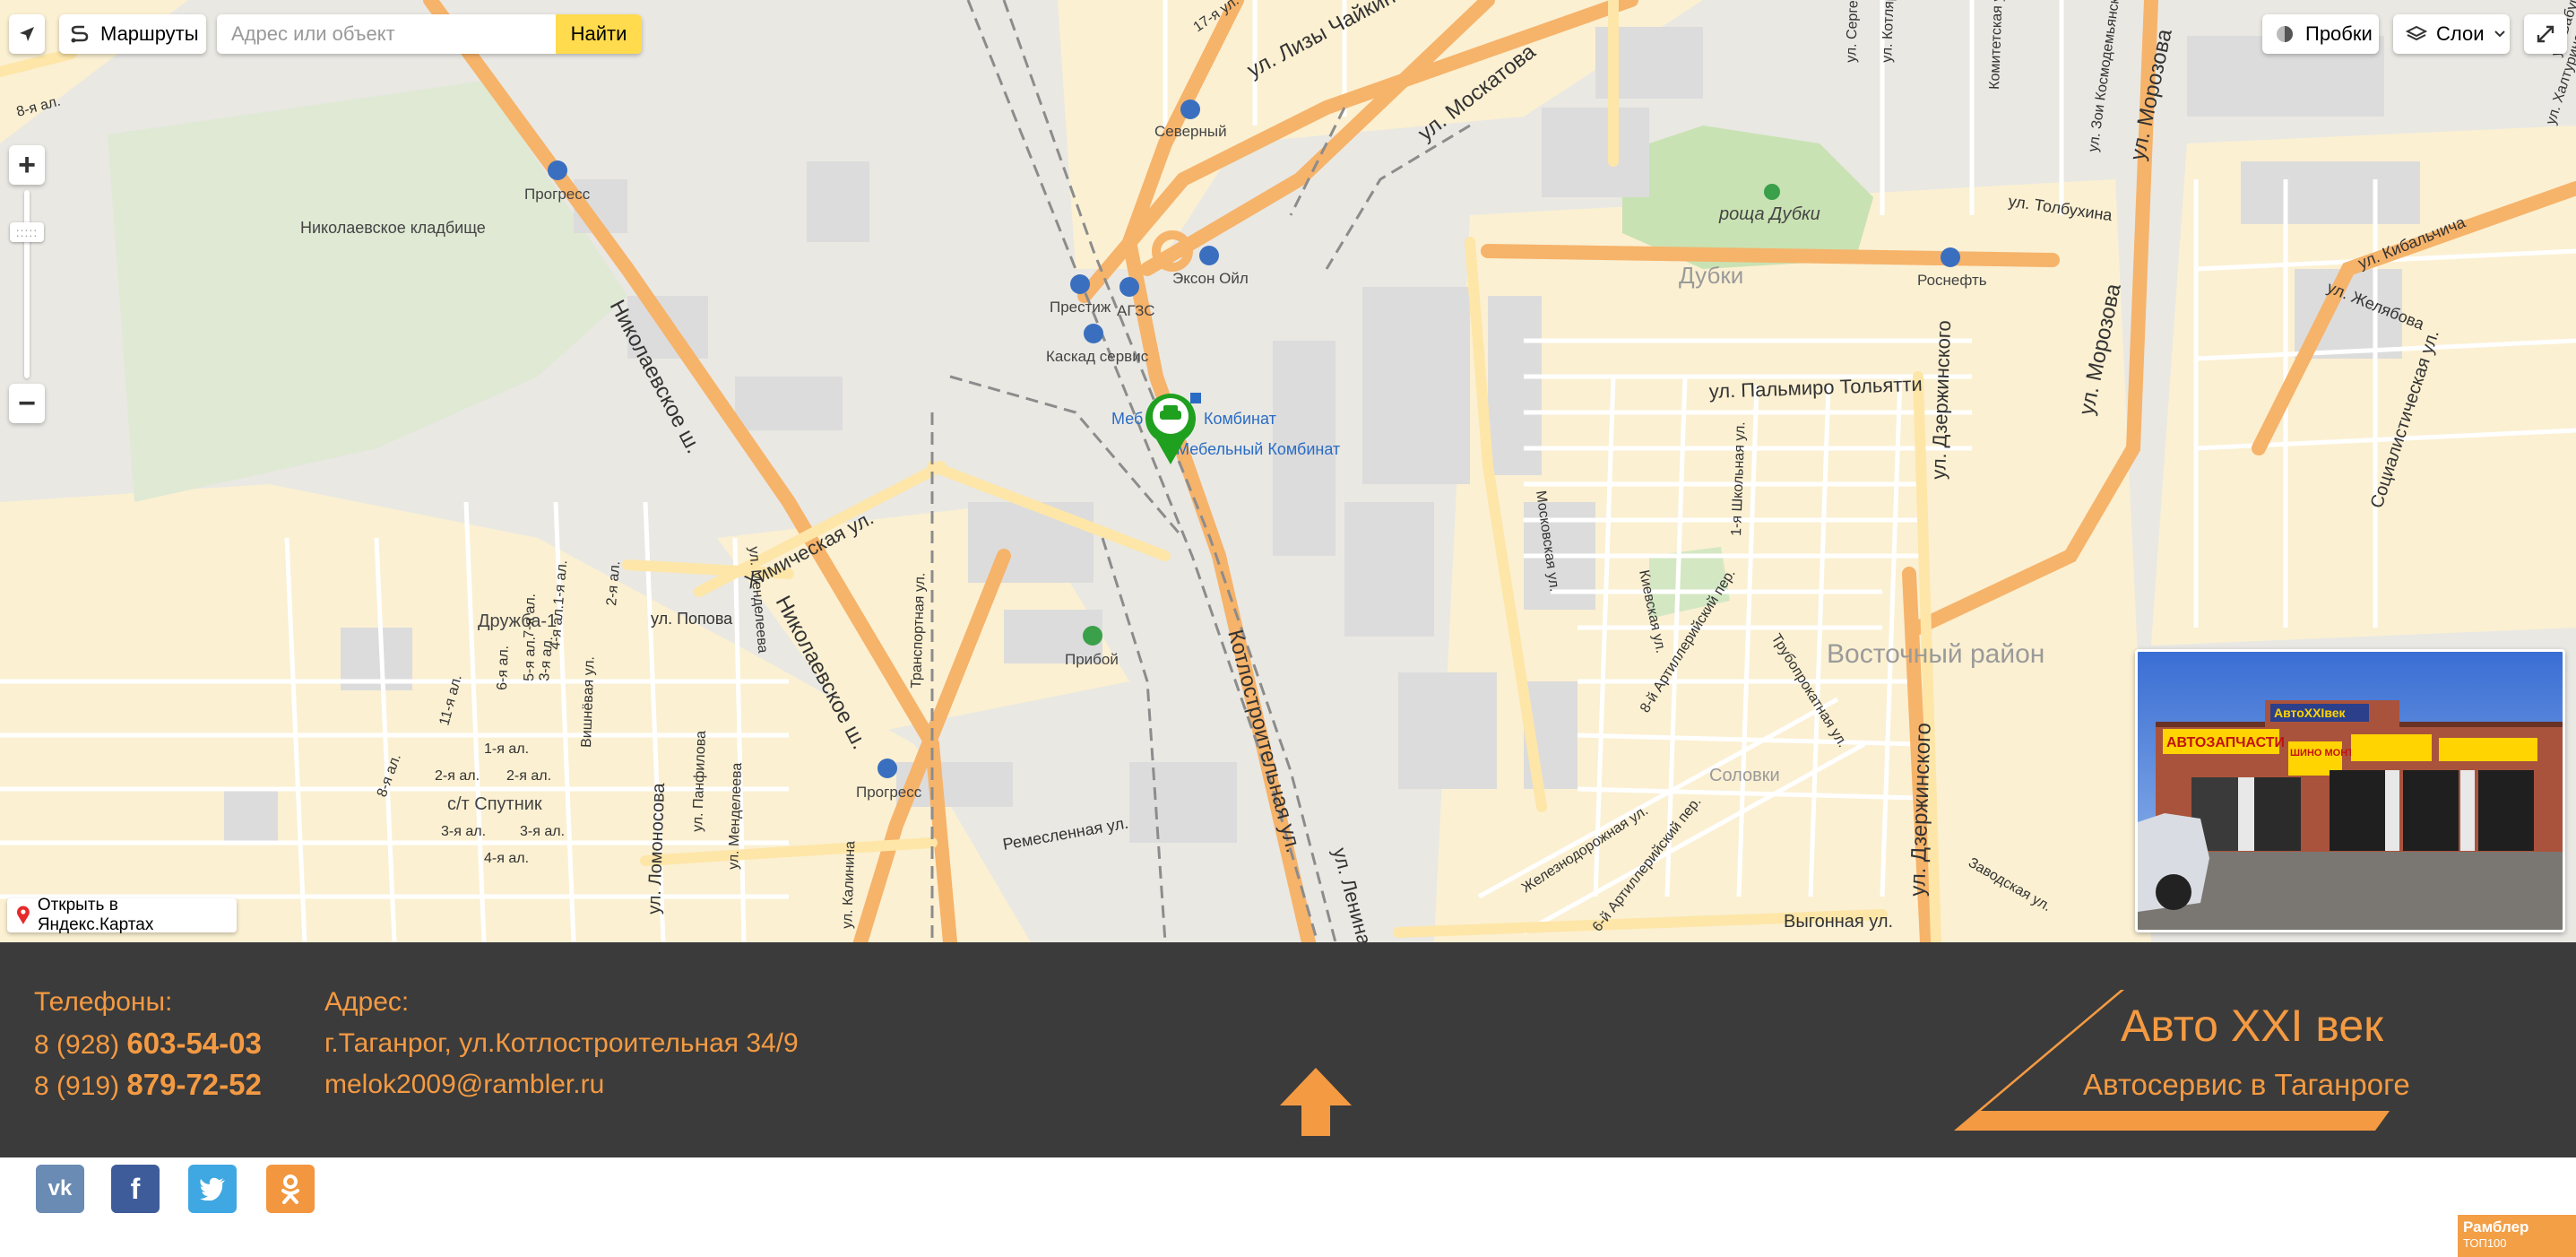  I want to click on twitter-icon, so click(212, 1189).